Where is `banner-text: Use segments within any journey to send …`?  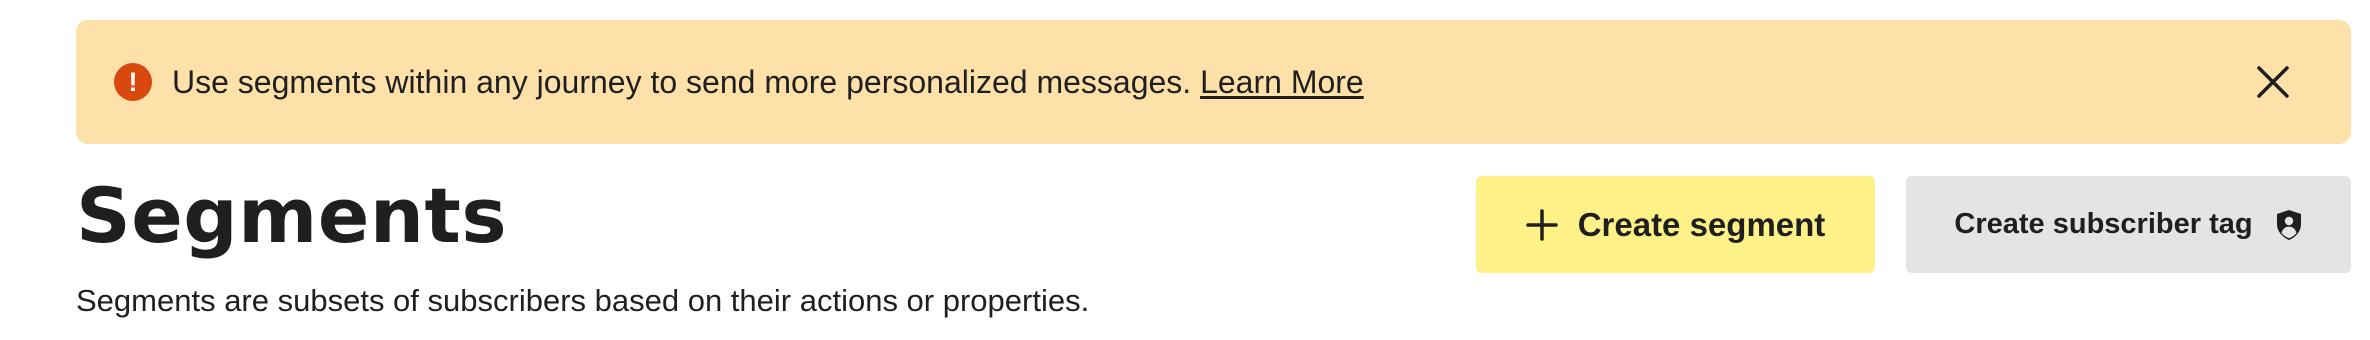 banner-text: Use segments within any journey to send … is located at coordinates (768, 82).